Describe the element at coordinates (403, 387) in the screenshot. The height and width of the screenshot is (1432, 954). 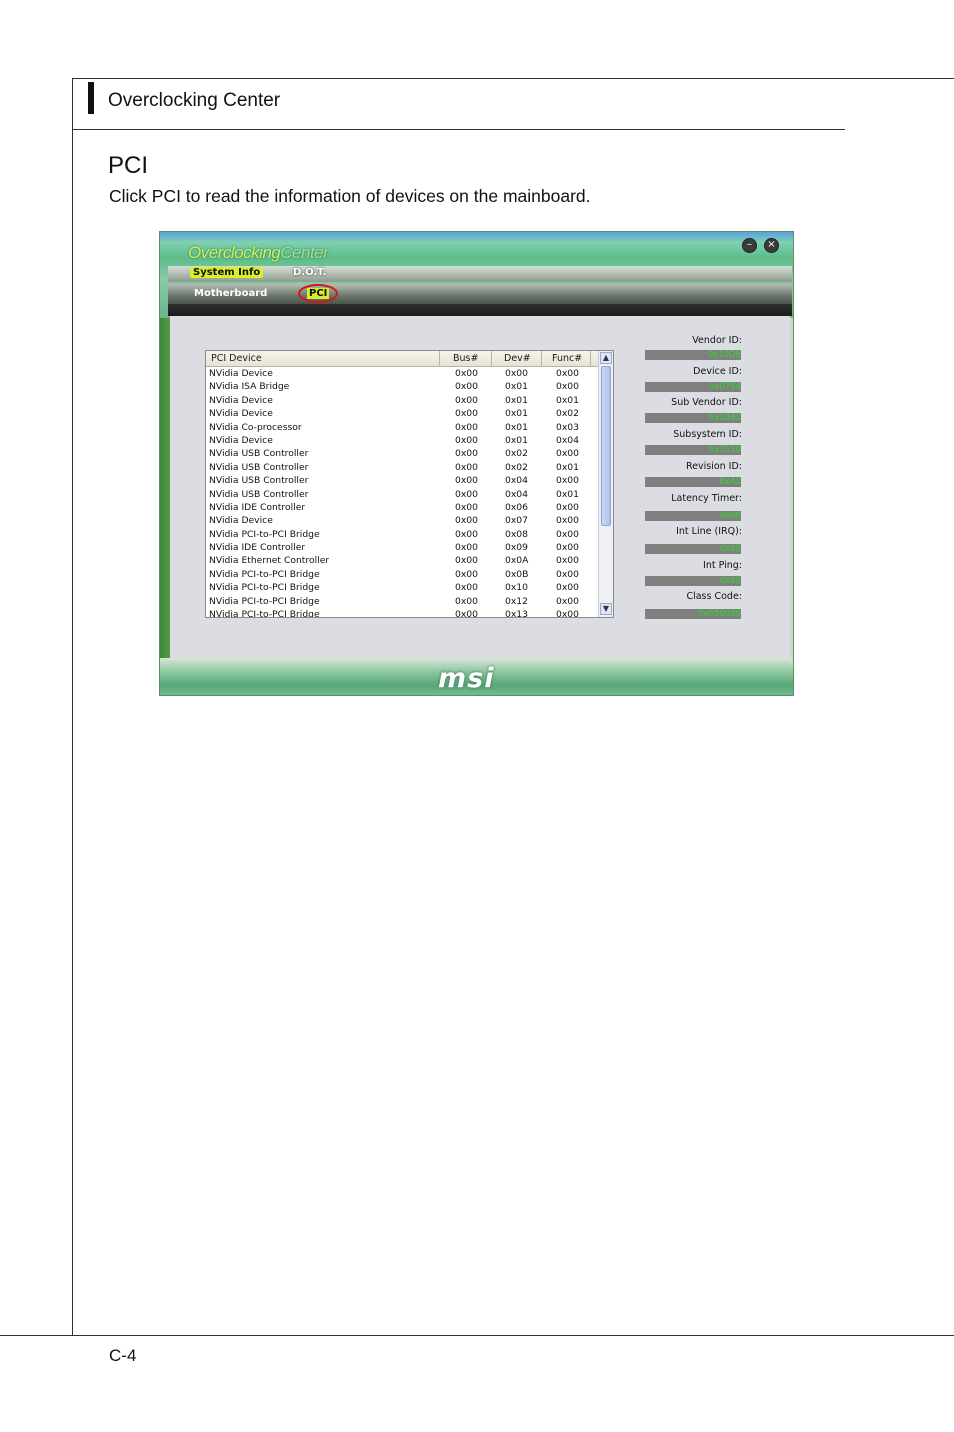
I see `table-row: NVidia ISA Bridge 0x00 0x01 0x00` at that location.